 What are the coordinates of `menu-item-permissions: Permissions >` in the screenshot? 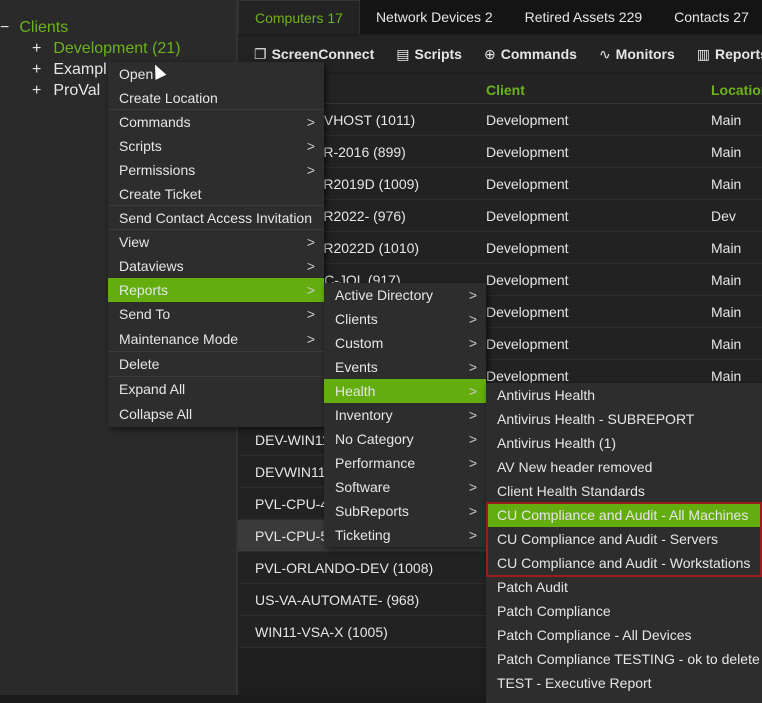 It's located at (216, 170).